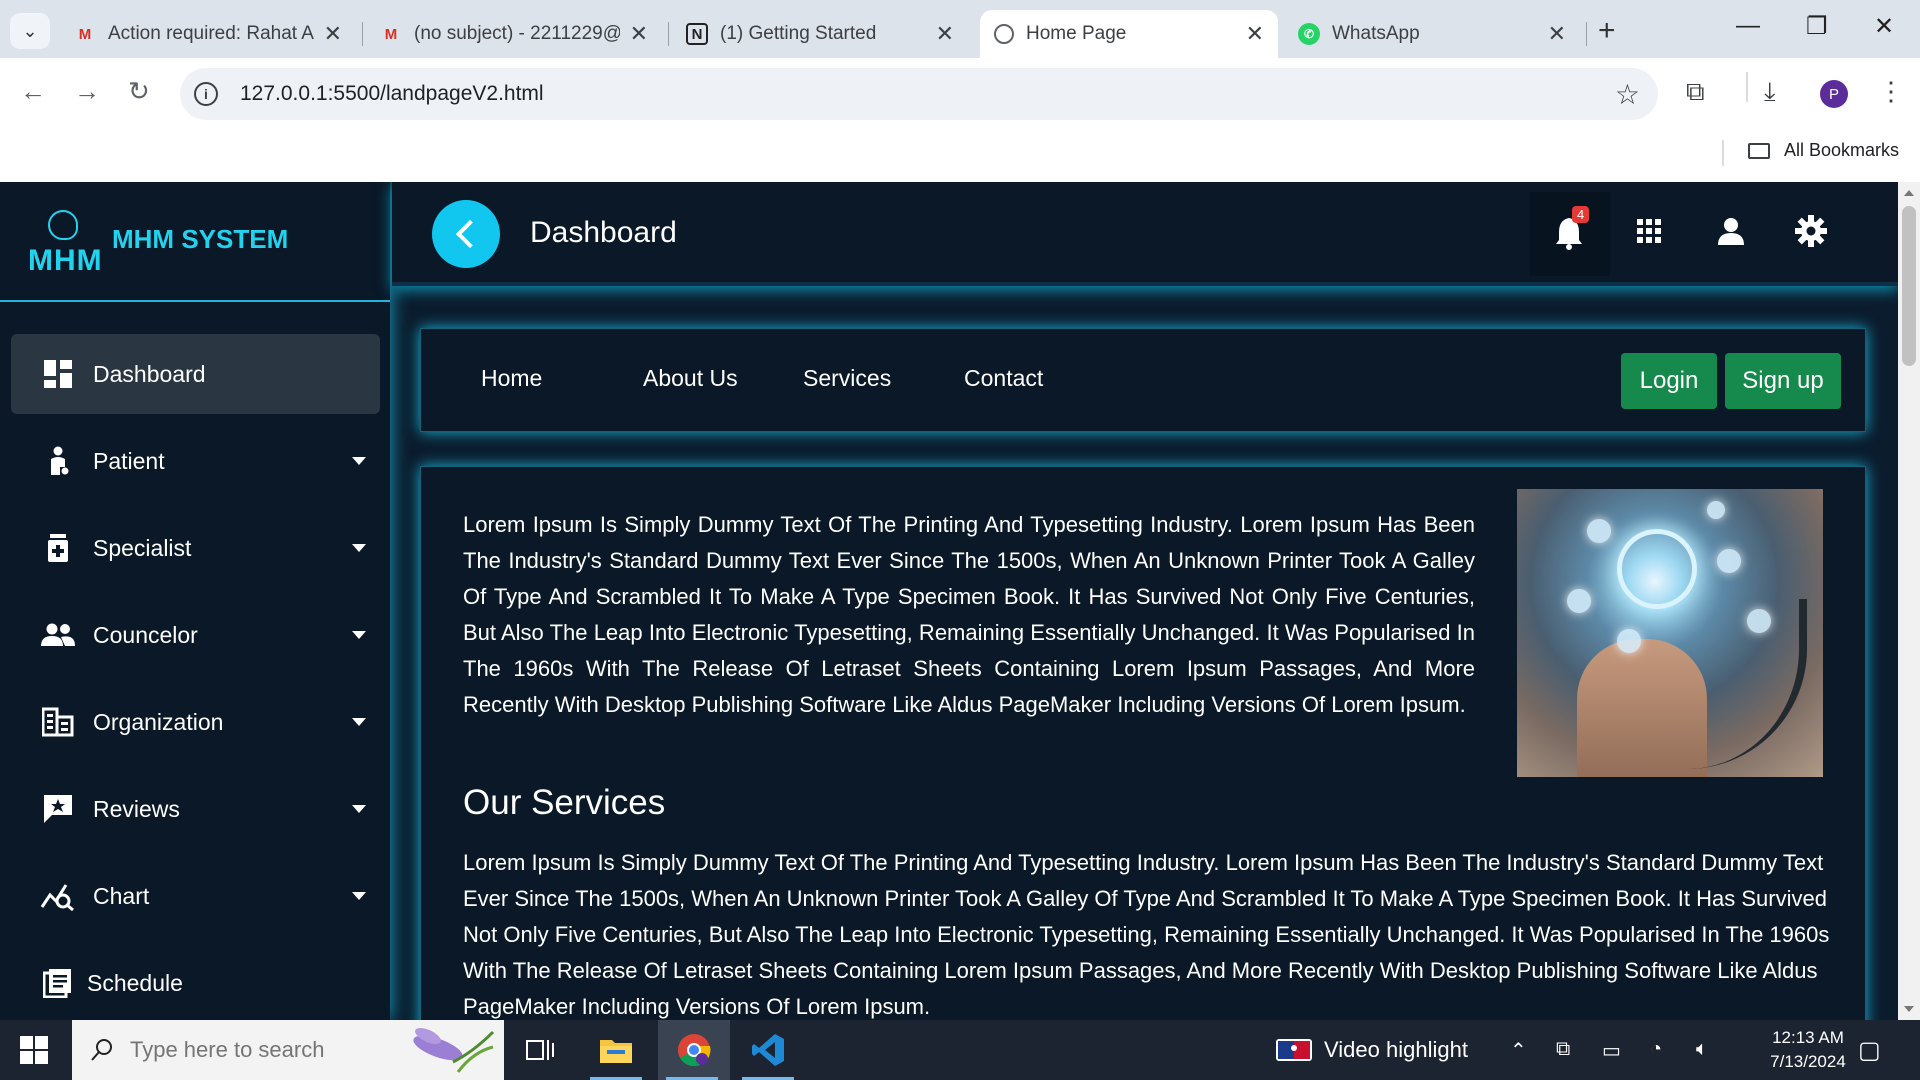 The height and width of the screenshot is (1080, 1920). Describe the element at coordinates (135, 982) in the screenshot. I see `sidebar-item-label: Schedule` at that location.